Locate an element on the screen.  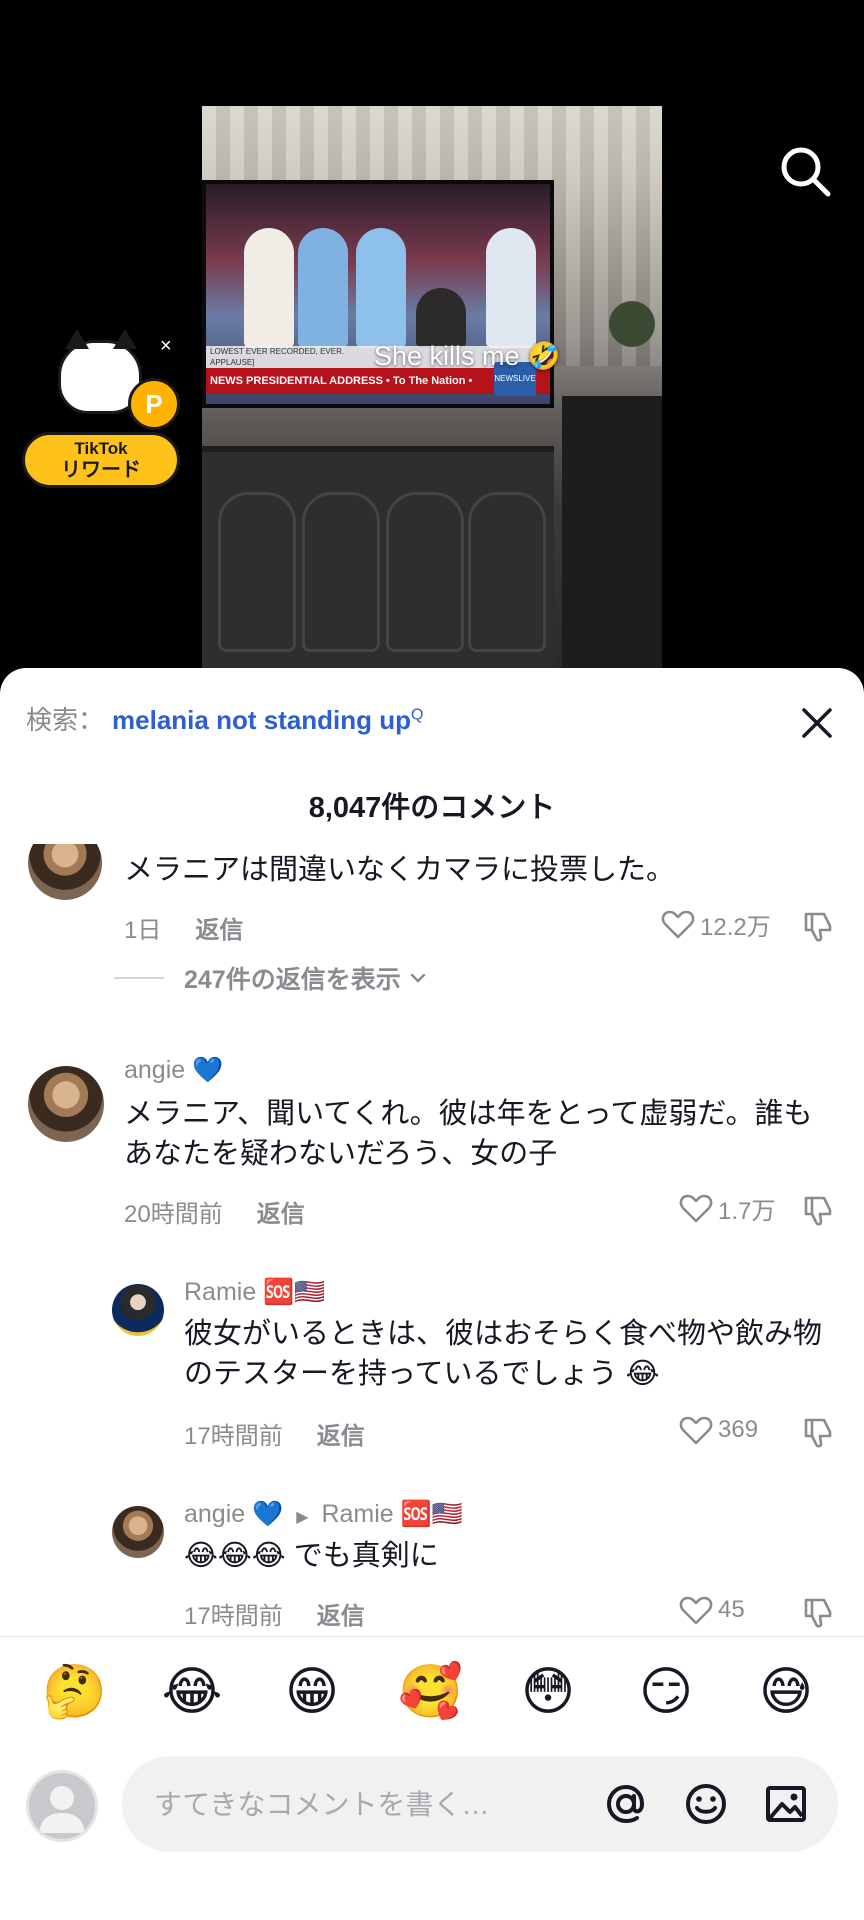
search-icon is located at coordinates (806, 172).